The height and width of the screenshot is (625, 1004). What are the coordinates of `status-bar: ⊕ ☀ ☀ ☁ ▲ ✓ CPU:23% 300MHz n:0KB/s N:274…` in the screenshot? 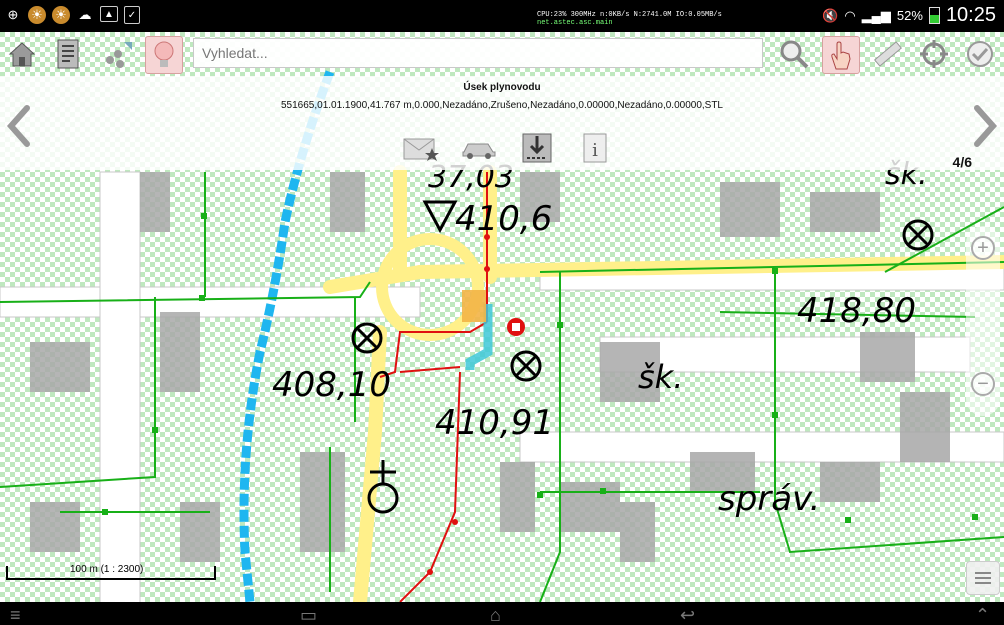 It's located at (502, 16).